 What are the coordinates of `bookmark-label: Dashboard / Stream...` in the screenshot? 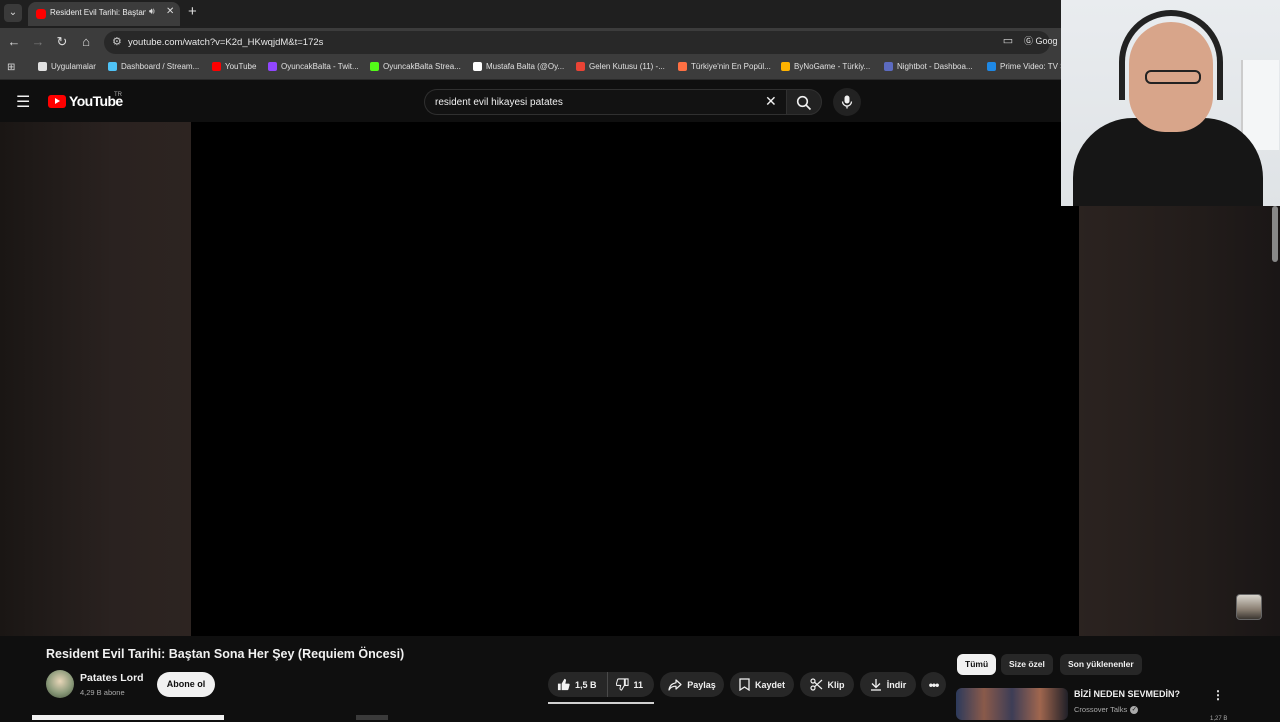 It's located at (160, 66).